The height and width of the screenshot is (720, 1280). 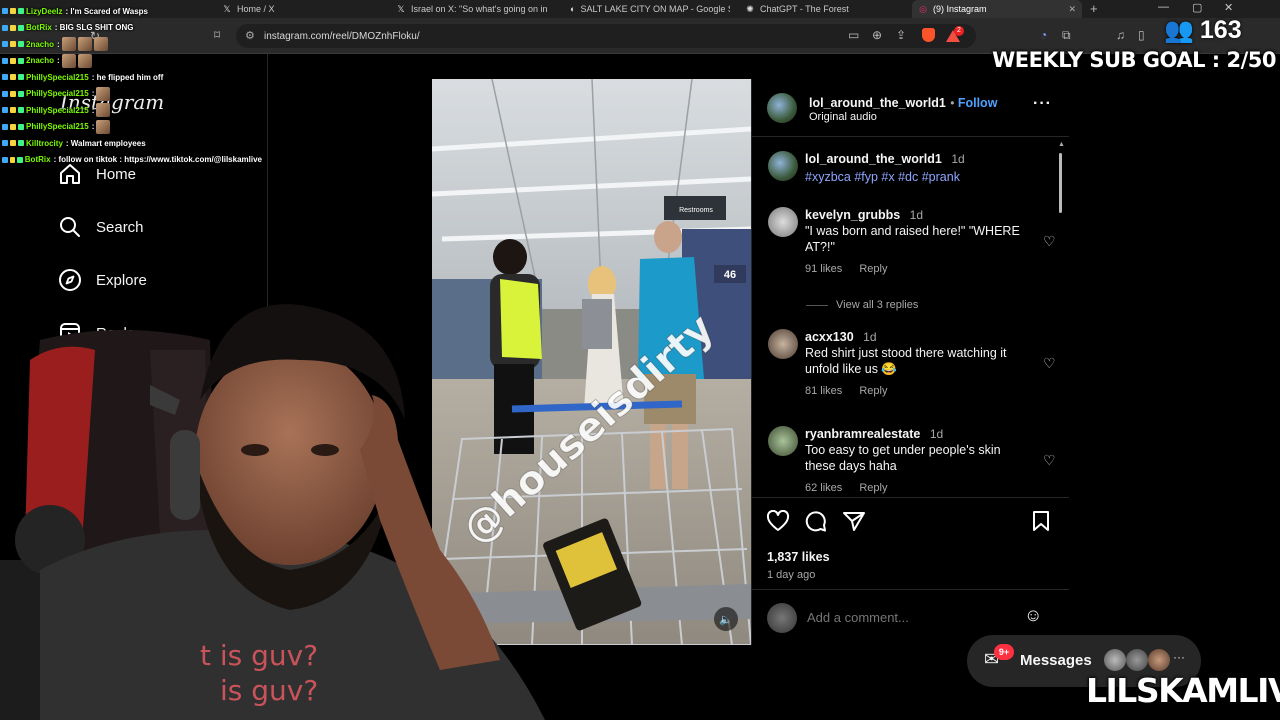 I want to click on mute-icon: 🔈, so click(x=726, y=620).